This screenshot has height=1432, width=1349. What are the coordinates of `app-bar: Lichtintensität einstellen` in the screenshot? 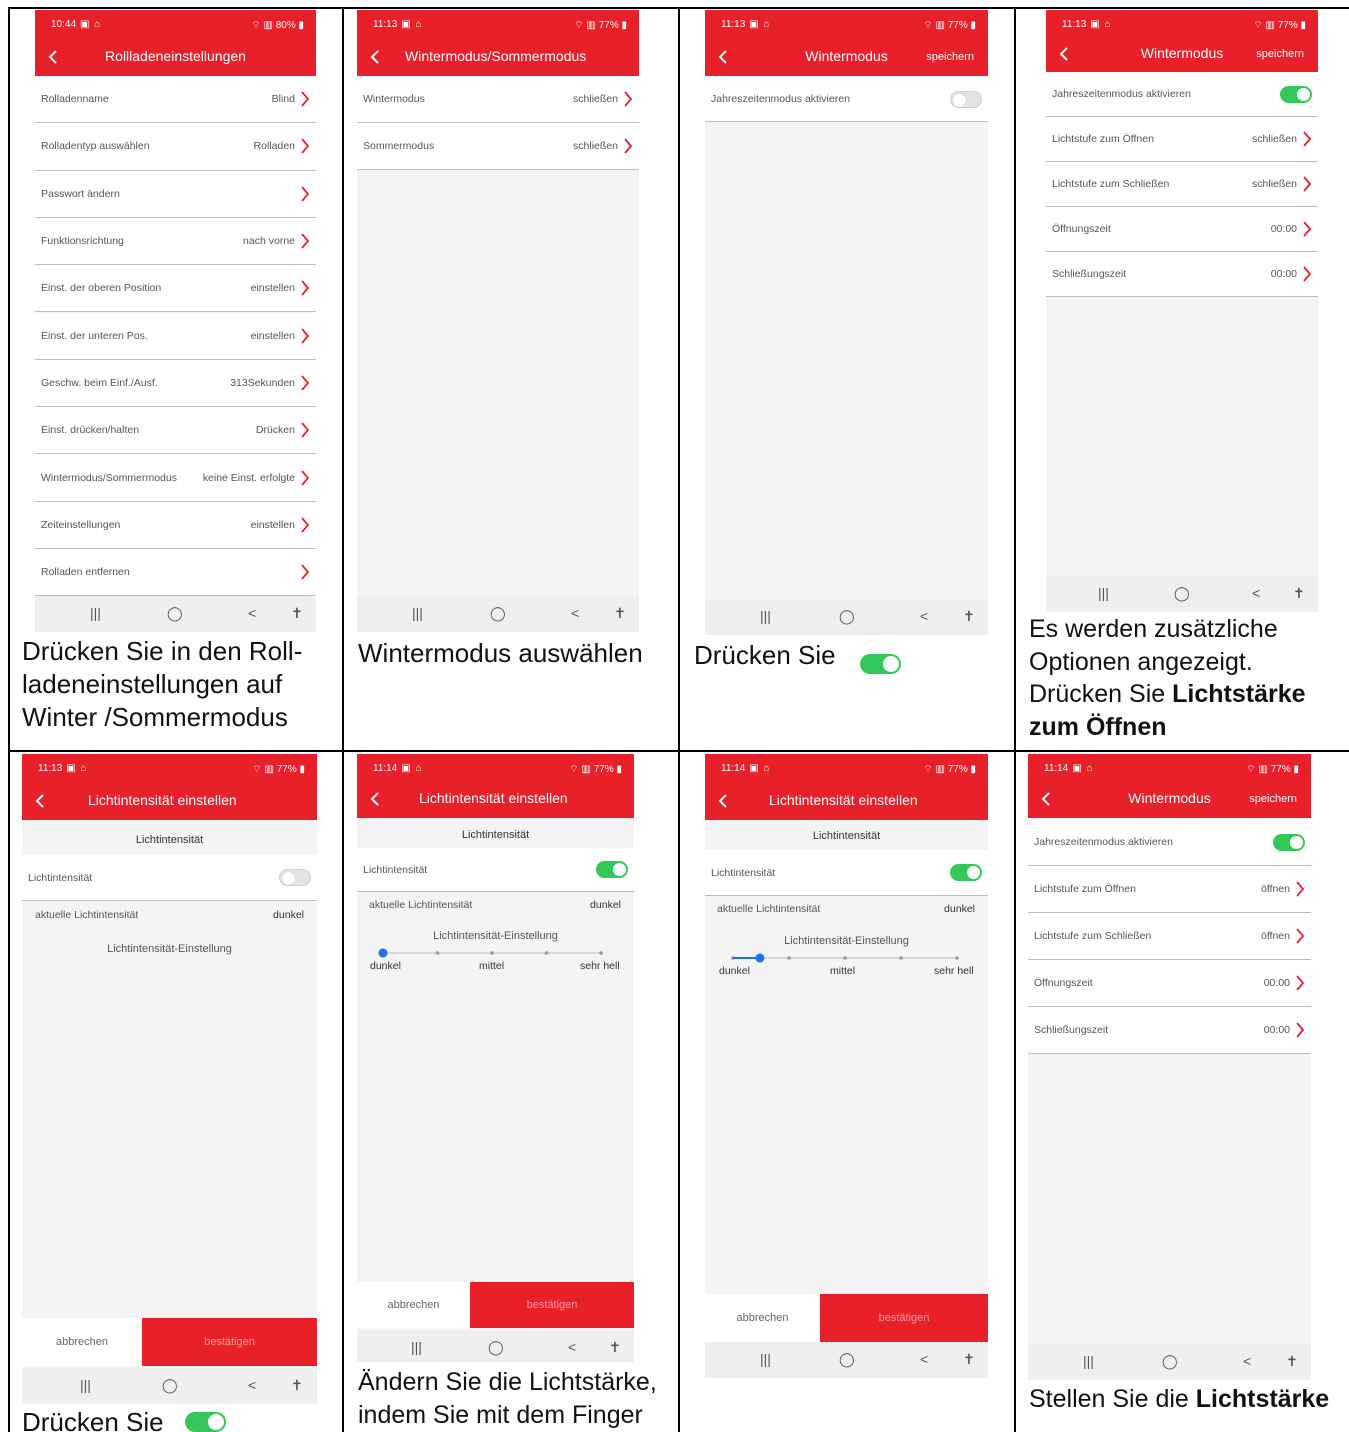 It's located at (495, 800).